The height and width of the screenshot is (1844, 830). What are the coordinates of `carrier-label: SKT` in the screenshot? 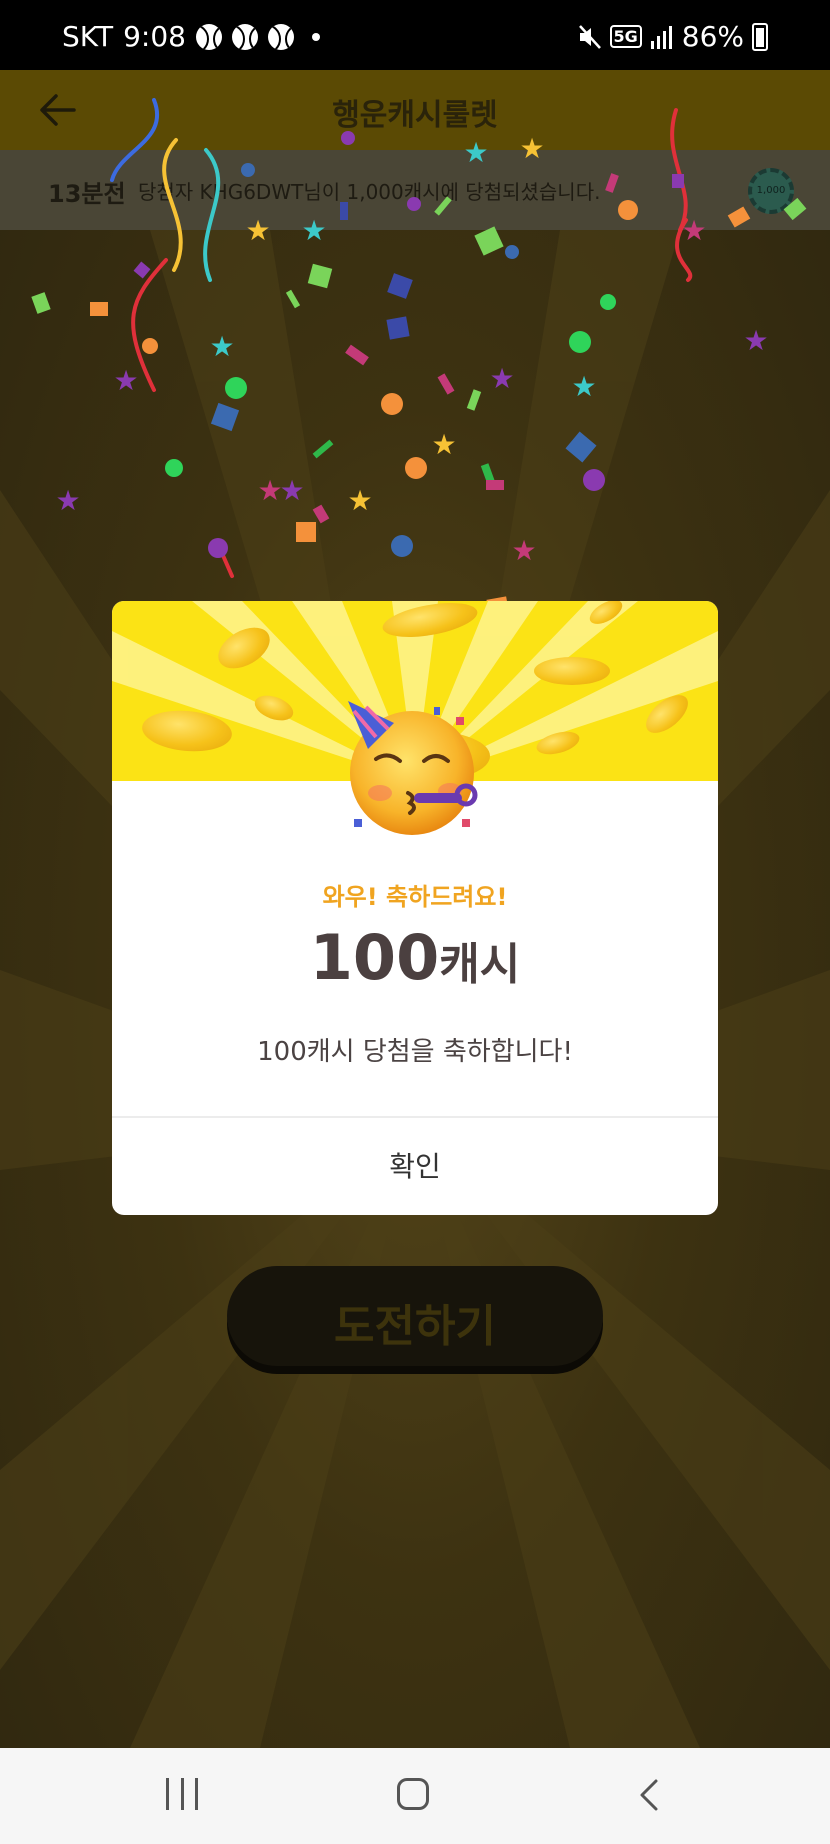 It's located at (88, 36).